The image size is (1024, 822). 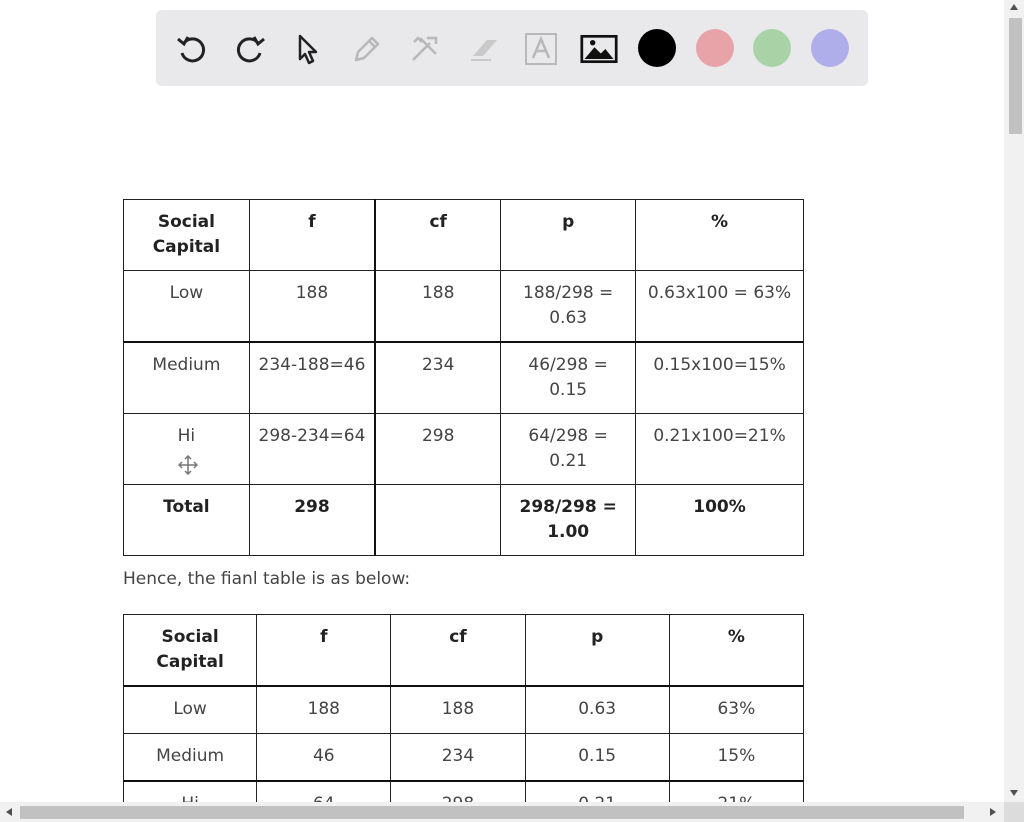 What do you see at coordinates (367, 49) in the screenshot?
I see `pen-icon` at bounding box center [367, 49].